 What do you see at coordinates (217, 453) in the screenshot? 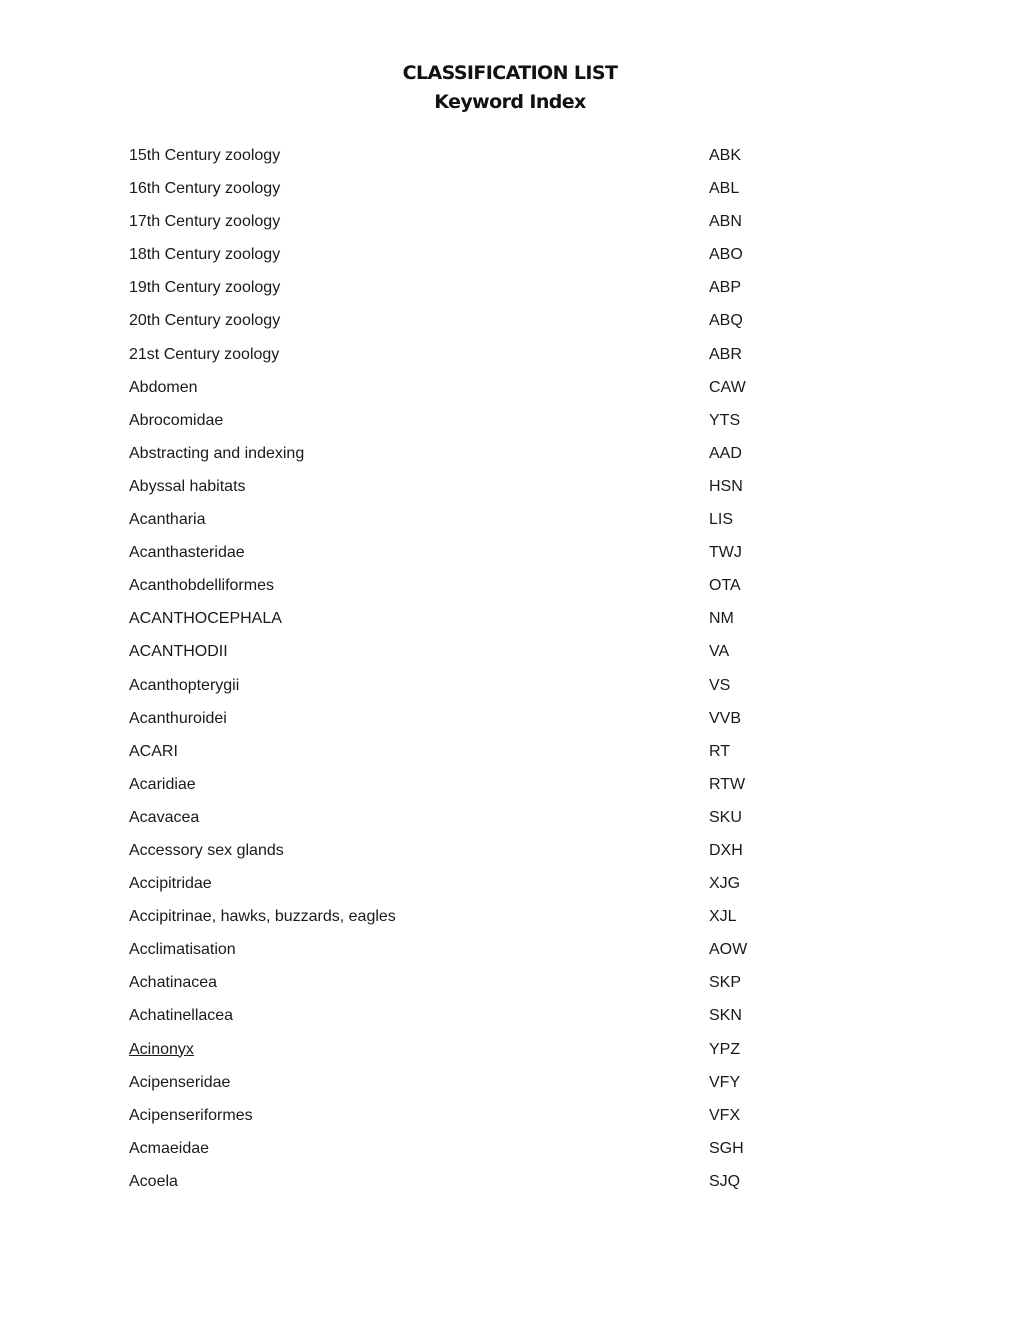
I see `keyword-label: Abstracting and indexing` at bounding box center [217, 453].